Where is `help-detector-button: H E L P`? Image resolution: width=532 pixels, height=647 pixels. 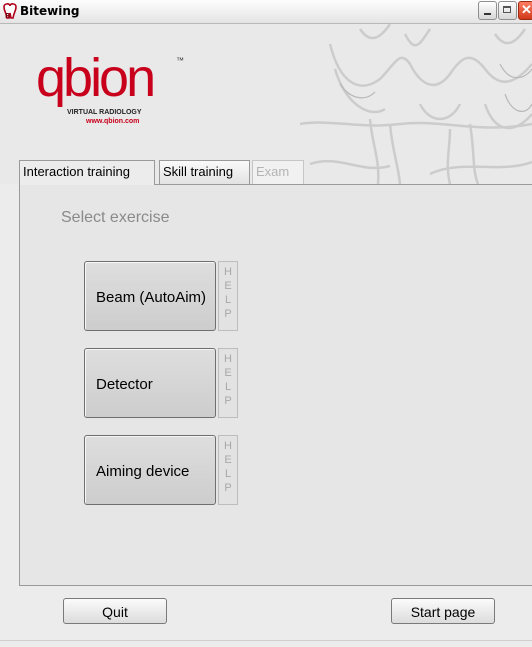 help-detector-button: H E L P is located at coordinates (228, 383).